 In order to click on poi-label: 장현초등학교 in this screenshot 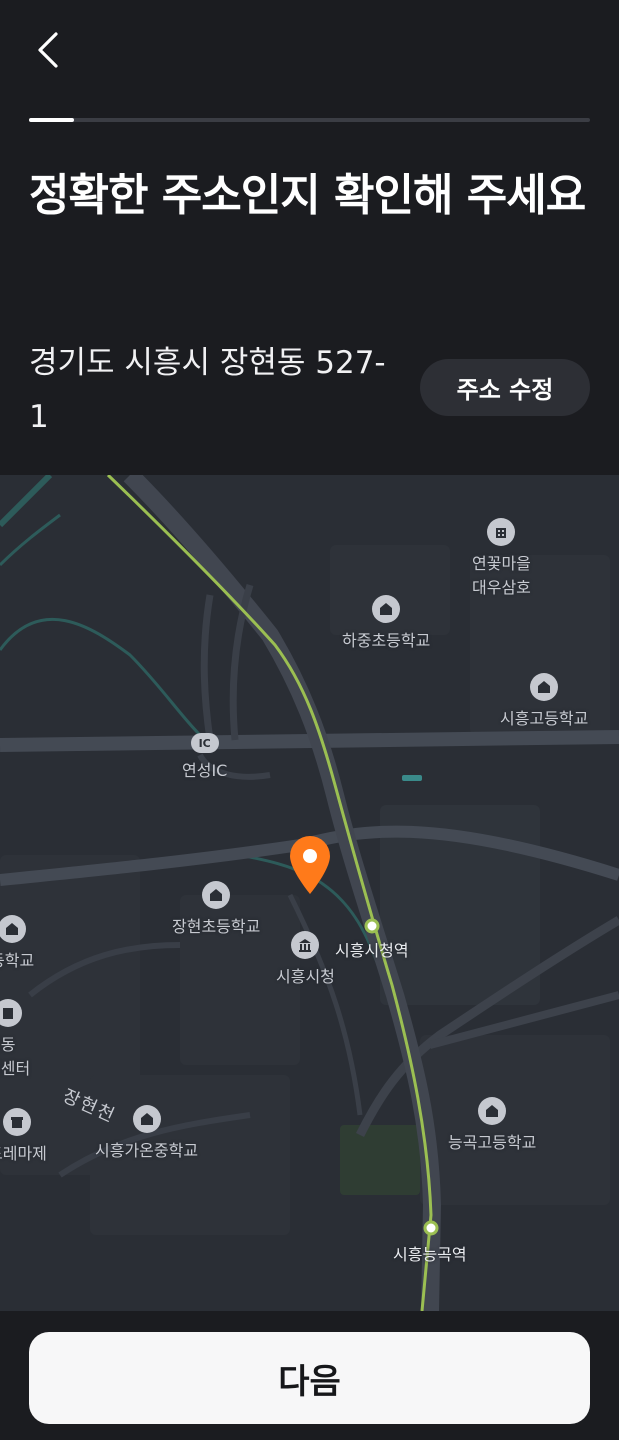, I will do `click(216, 926)`.